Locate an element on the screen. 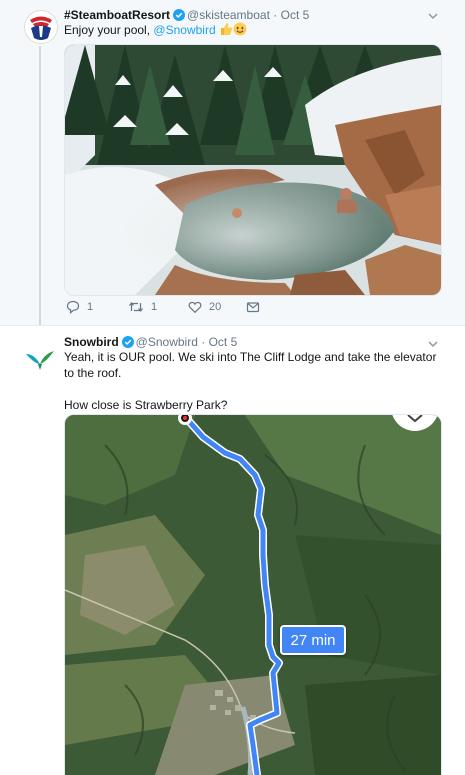 The image size is (465, 775). reply-button: 1 is located at coordinates (79, 307).